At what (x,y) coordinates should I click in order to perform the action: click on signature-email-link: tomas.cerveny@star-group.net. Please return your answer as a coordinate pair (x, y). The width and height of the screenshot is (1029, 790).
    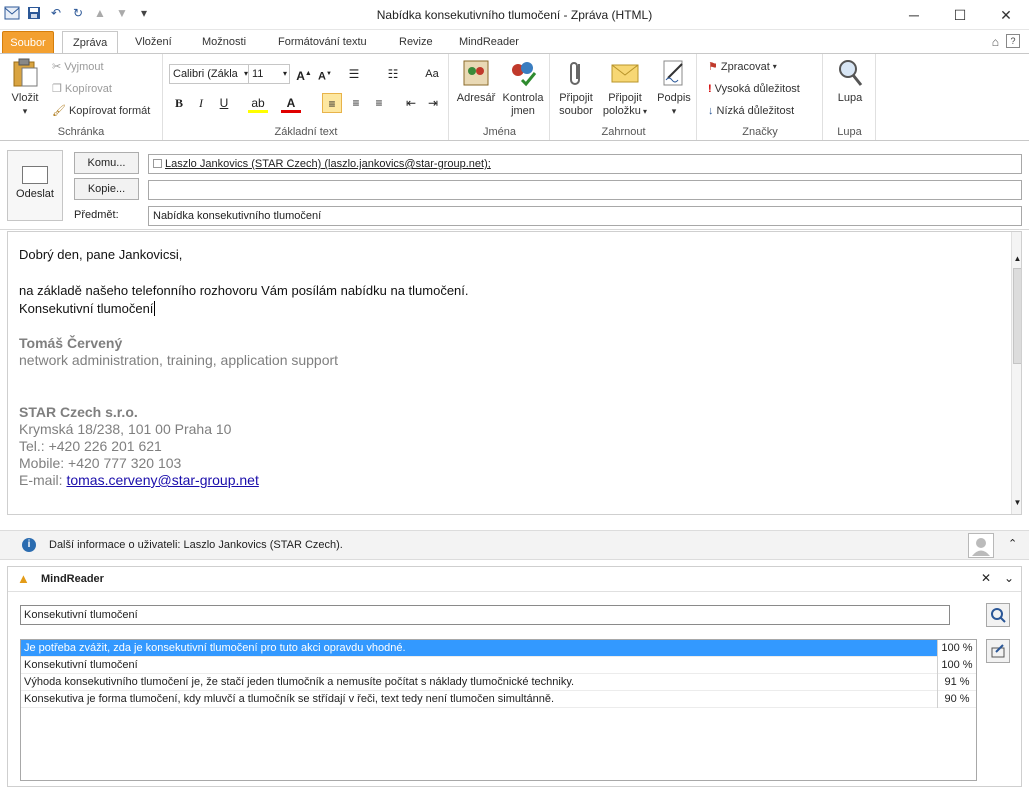
    Looking at the image, I should click on (162, 480).